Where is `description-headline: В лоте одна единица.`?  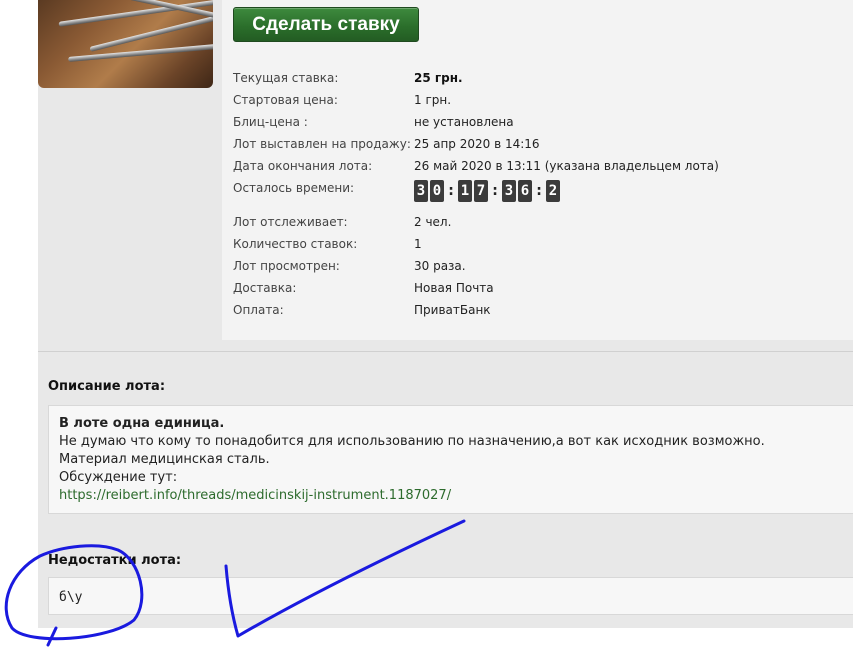 description-headline: В лоте одна единица. is located at coordinates (142, 423).